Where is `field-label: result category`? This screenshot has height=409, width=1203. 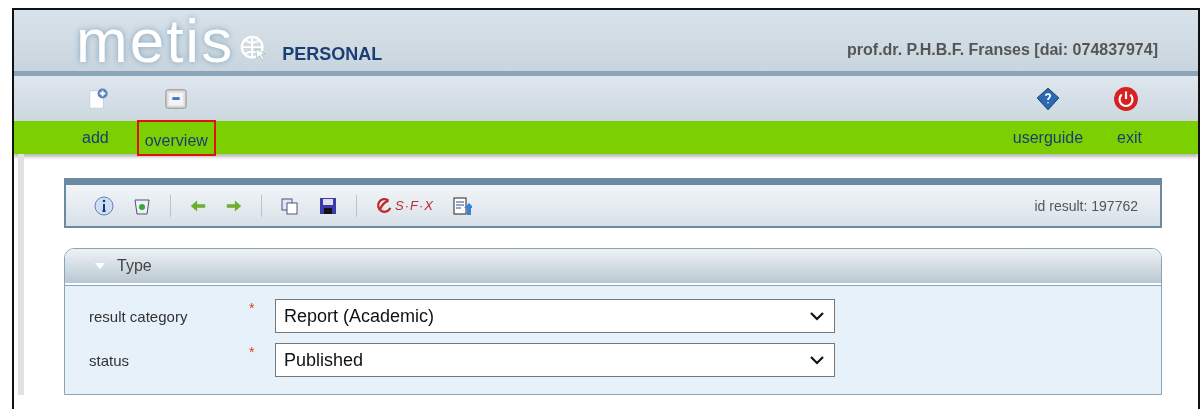
field-label: result category is located at coordinates (139, 316).